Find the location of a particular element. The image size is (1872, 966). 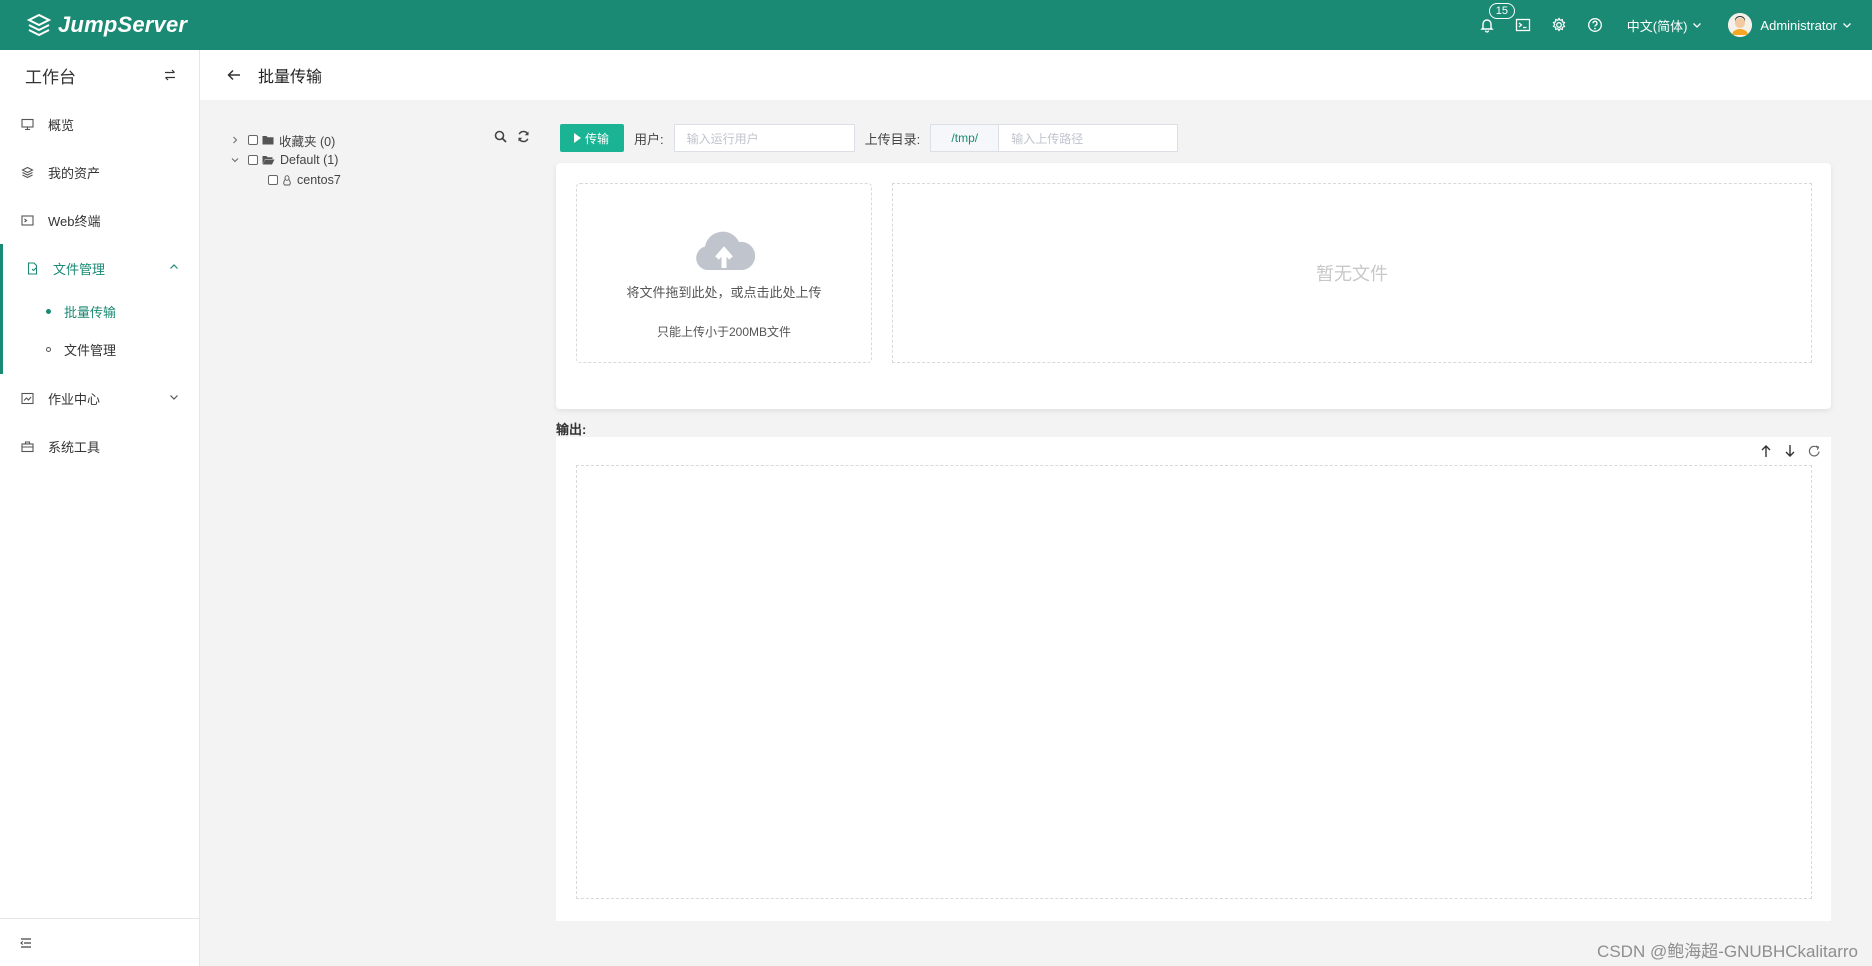

job-icon is located at coordinates (27, 398).